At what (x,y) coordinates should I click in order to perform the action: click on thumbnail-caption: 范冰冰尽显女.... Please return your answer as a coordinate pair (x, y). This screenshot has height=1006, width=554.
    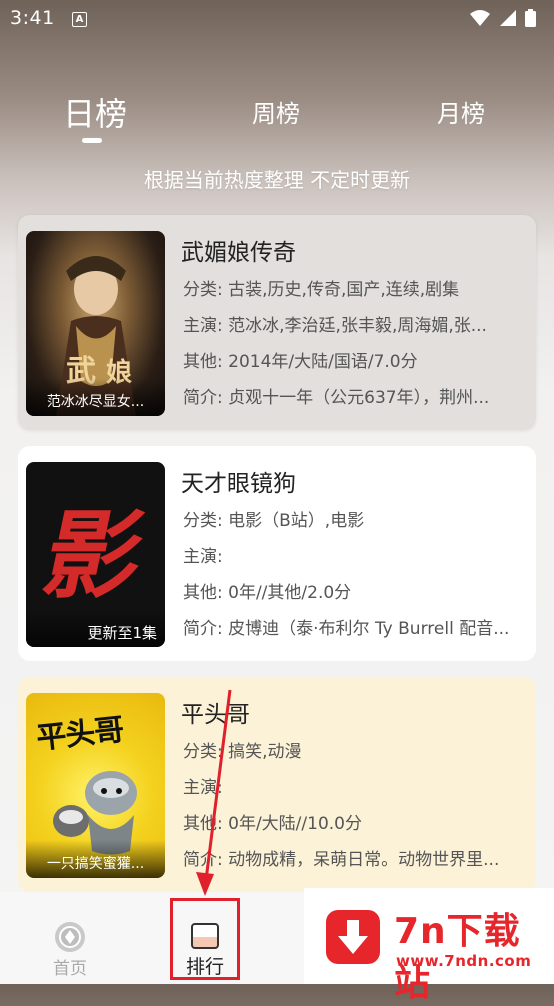
    Looking at the image, I should click on (95, 397).